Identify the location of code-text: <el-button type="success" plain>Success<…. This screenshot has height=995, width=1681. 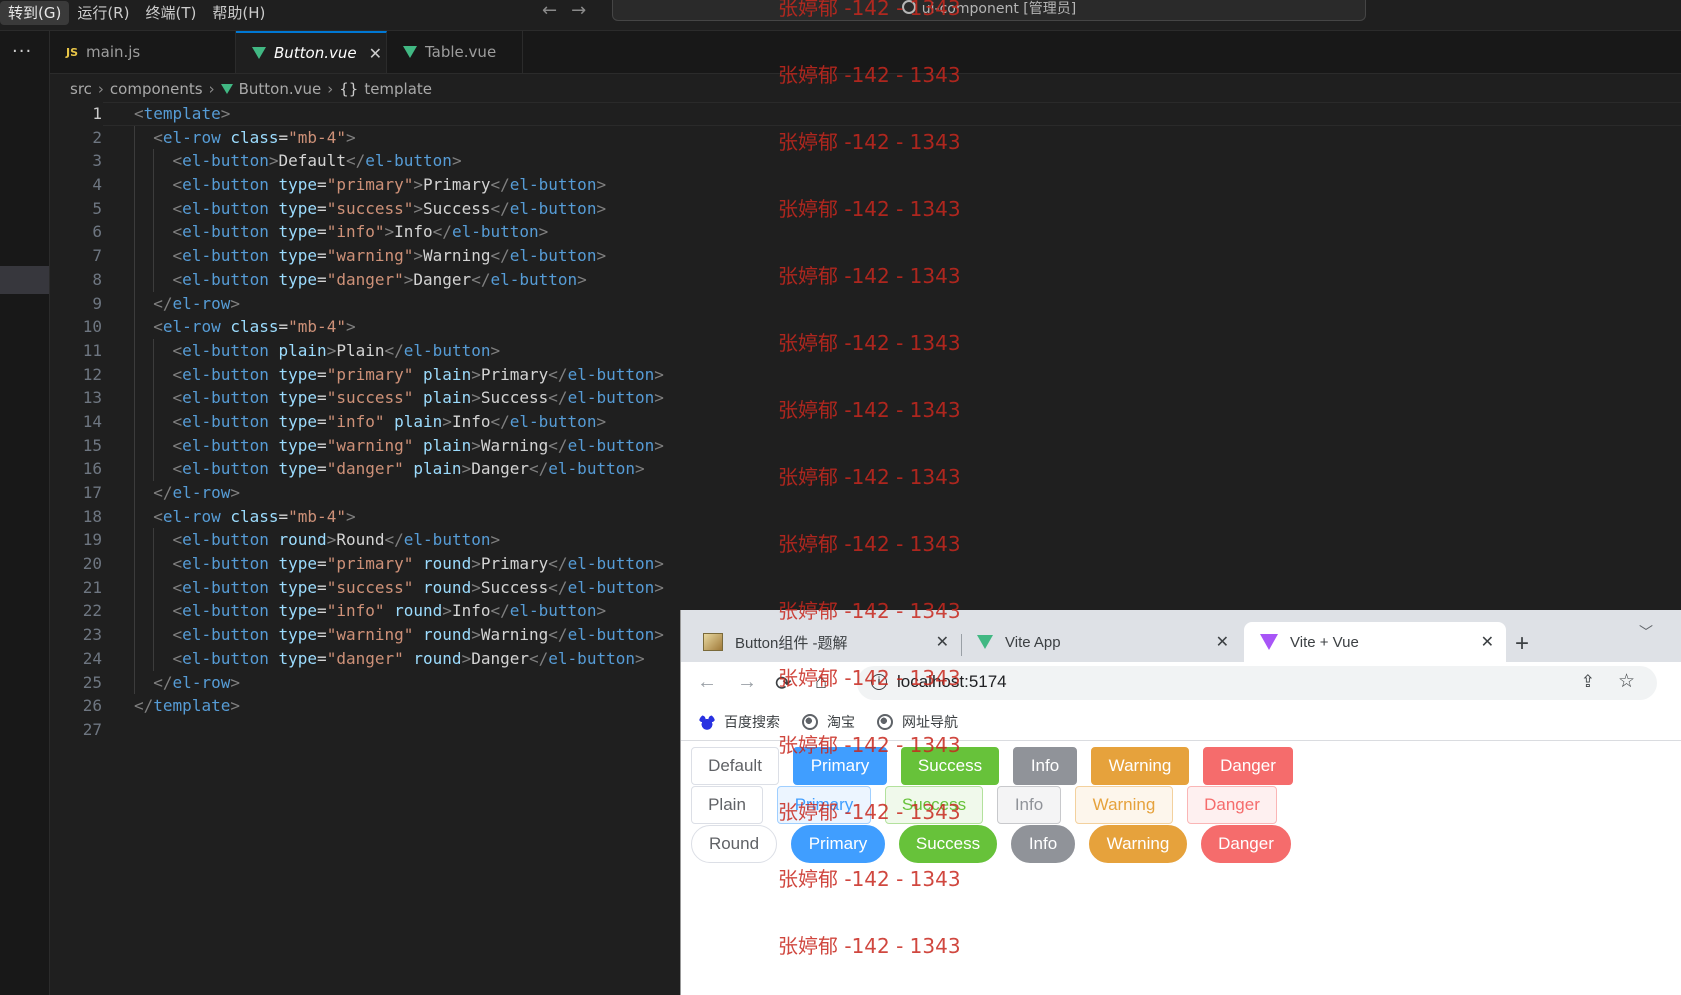
(399, 398).